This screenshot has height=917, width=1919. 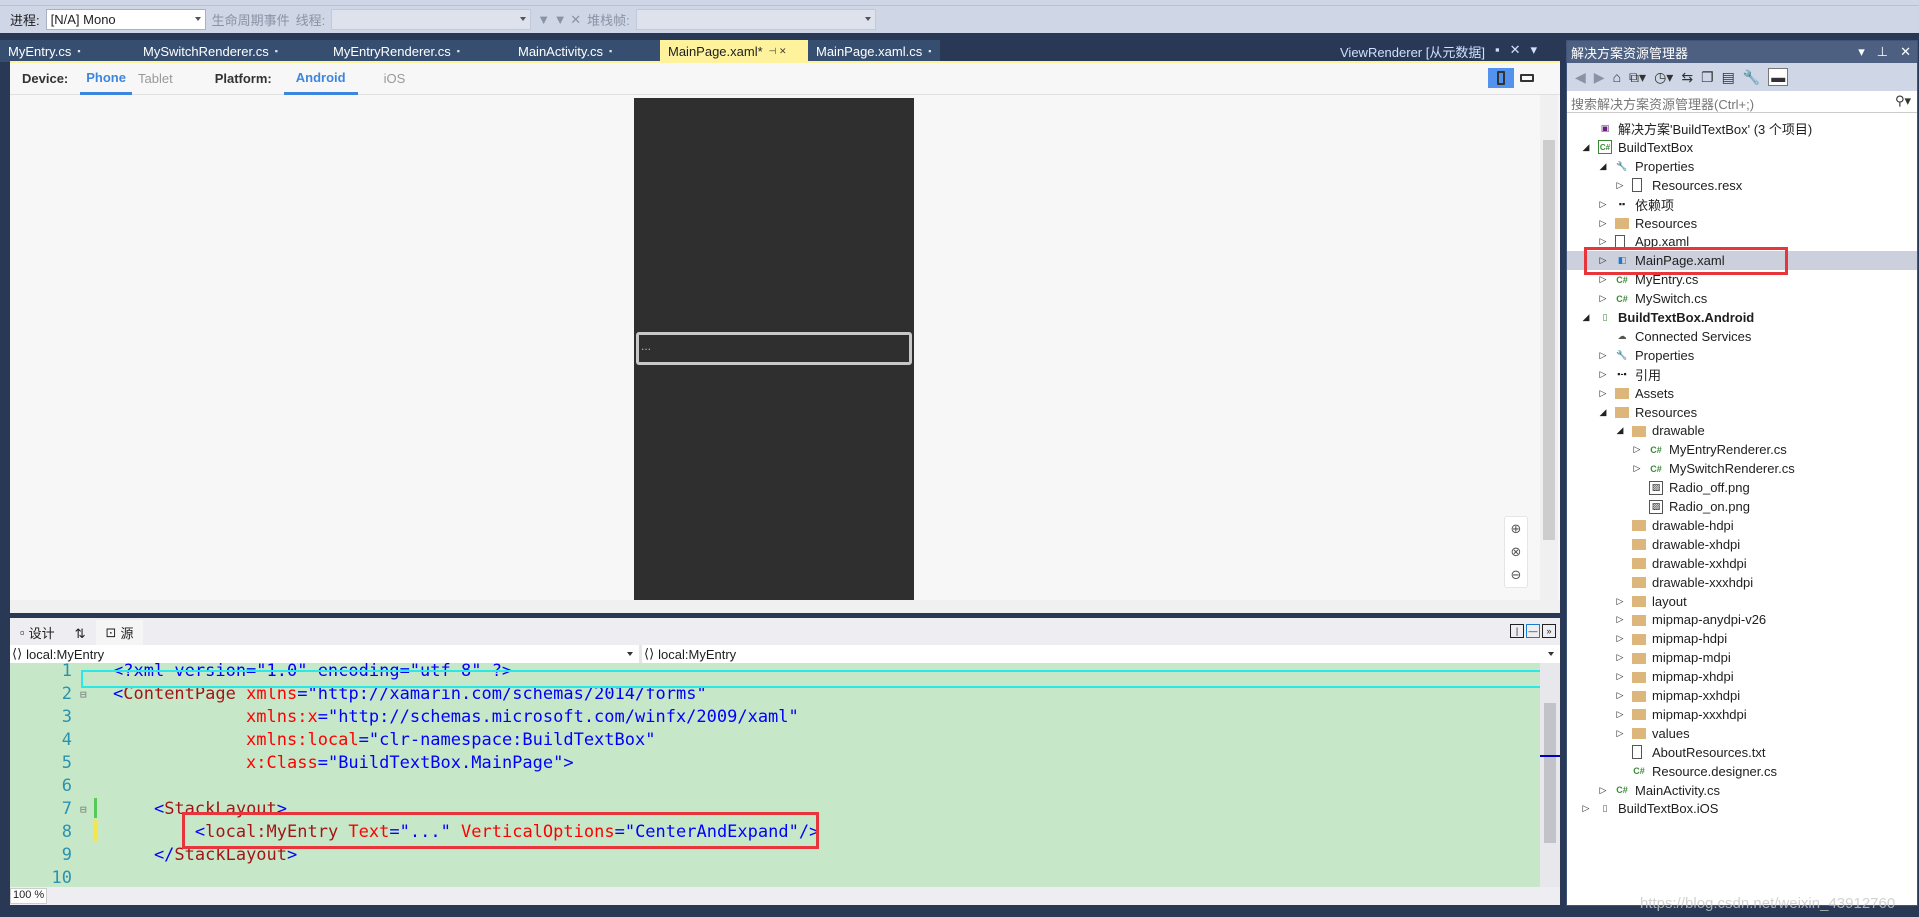 I want to click on collapse-all-icon: ❐, so click(x=1707, y=77).